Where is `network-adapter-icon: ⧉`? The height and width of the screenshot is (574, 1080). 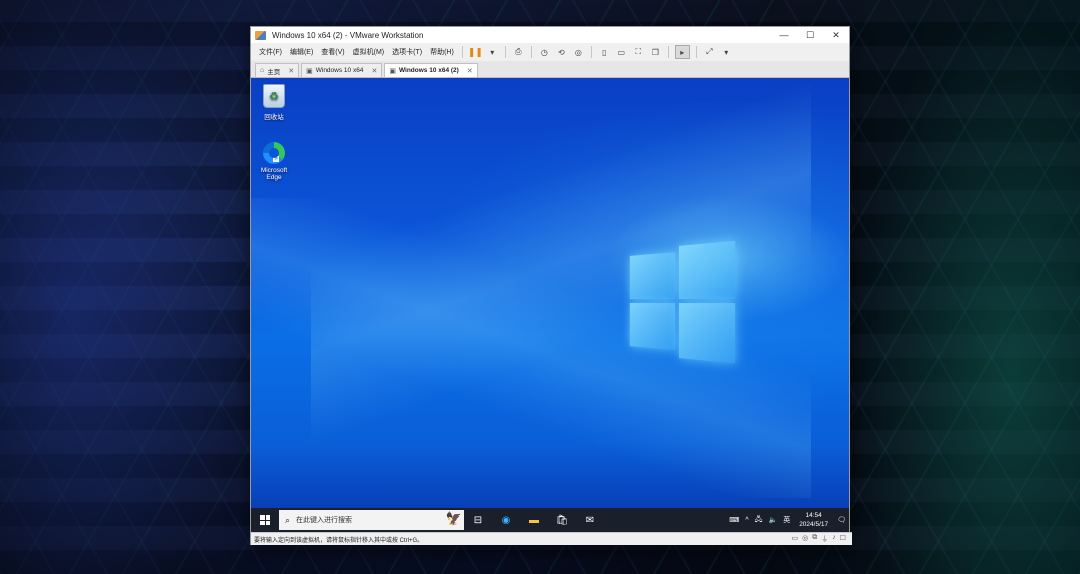
network-adapter-icon: ⧉ is located at coordinates (814, 539).